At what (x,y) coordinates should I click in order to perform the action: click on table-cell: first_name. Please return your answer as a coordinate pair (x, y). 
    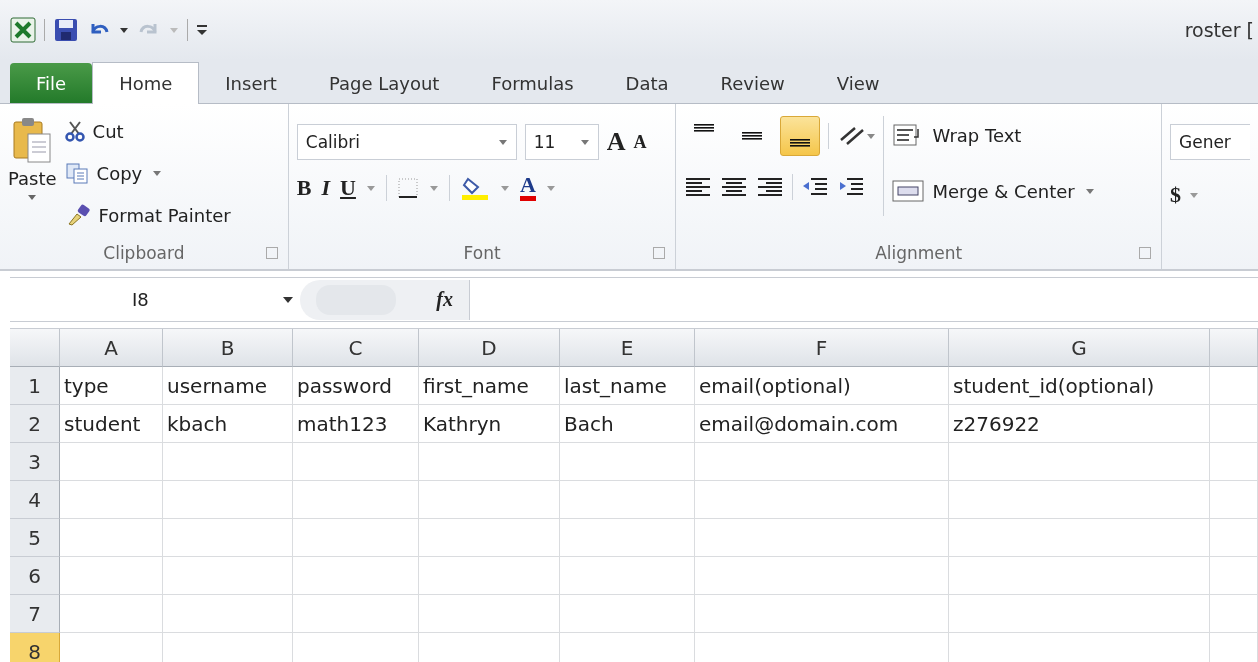
    Looking at the image, I should click on (489, 386).